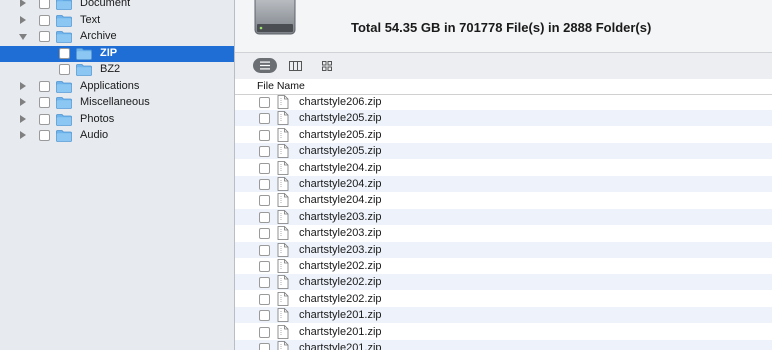 Image resolution: width=772 pixels, height=350 pixels. What do you see at coordinates (117, 53) in the screenshot?
I see `sidebar-item-zip: ZIP` at bounding box center [117, 53].